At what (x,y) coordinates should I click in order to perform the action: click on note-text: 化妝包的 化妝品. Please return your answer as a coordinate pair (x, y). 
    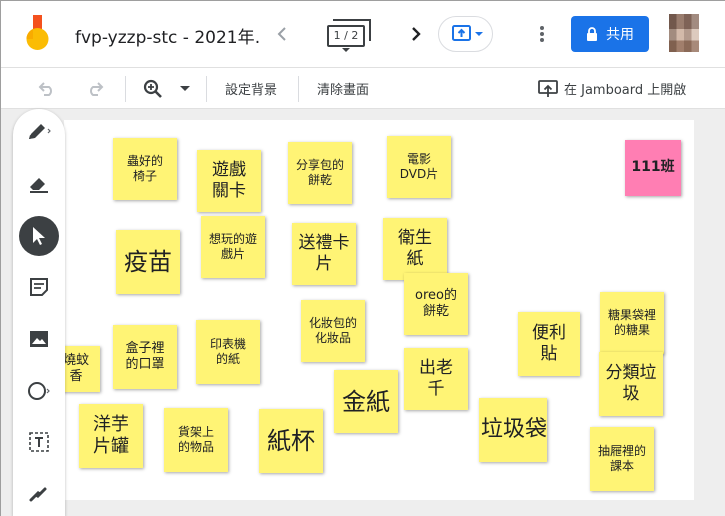
    Looking at the image, I should click on (332, 330).